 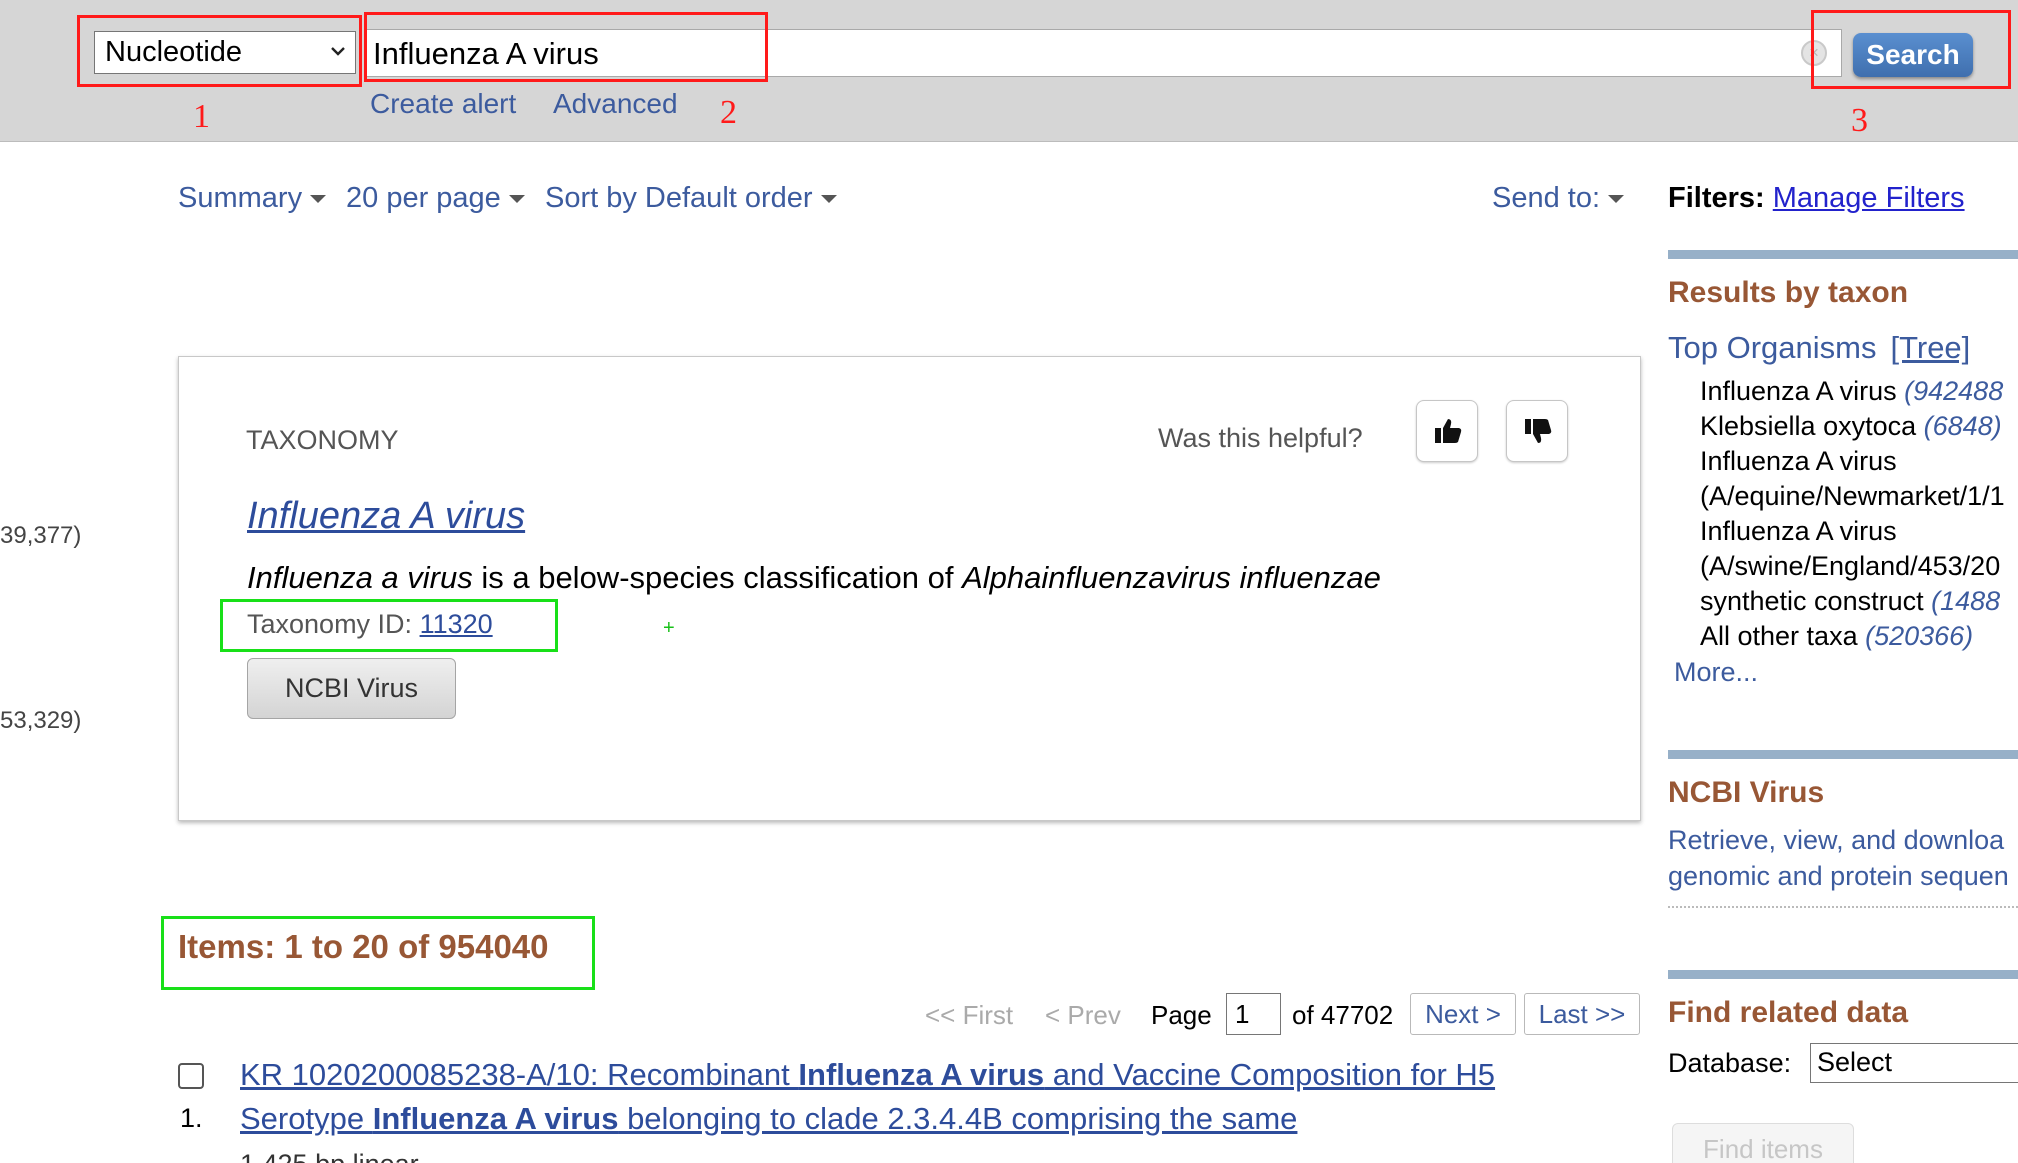 What do you see at coordinates (1859, 120) in the screenshot?
I see `annotation-number-3: 3` at bounding box center [1859, 120].